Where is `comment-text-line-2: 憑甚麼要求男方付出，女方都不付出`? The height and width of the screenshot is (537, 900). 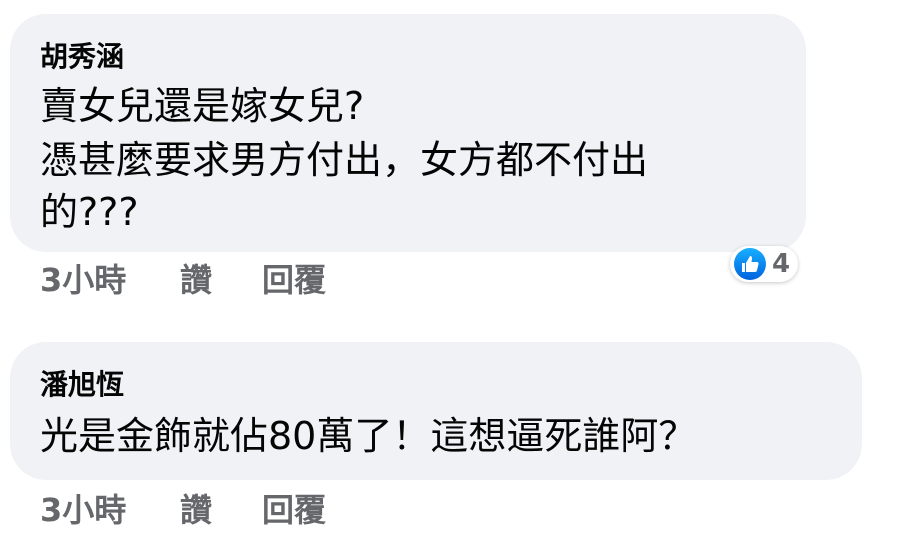
comment-text-line-2: 憑甚麼要求男方付出，女方都不付出 is located at coordinates (344, 160).